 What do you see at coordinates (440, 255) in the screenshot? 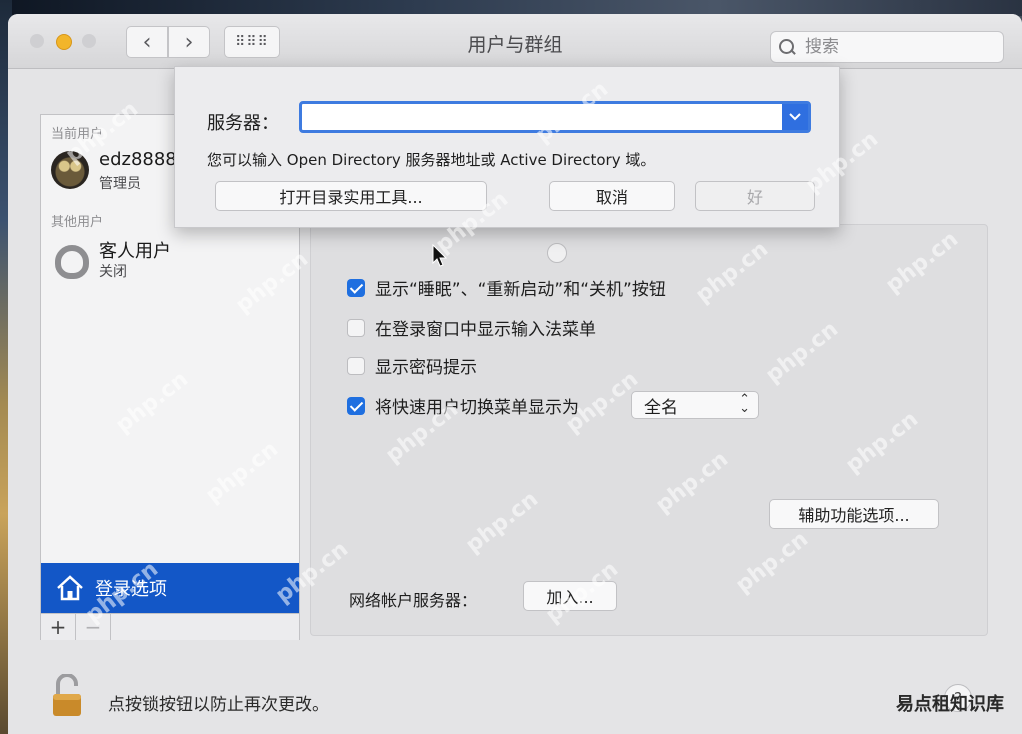
I see `mouse-pointer-icon` at bounding box center [440, 255].